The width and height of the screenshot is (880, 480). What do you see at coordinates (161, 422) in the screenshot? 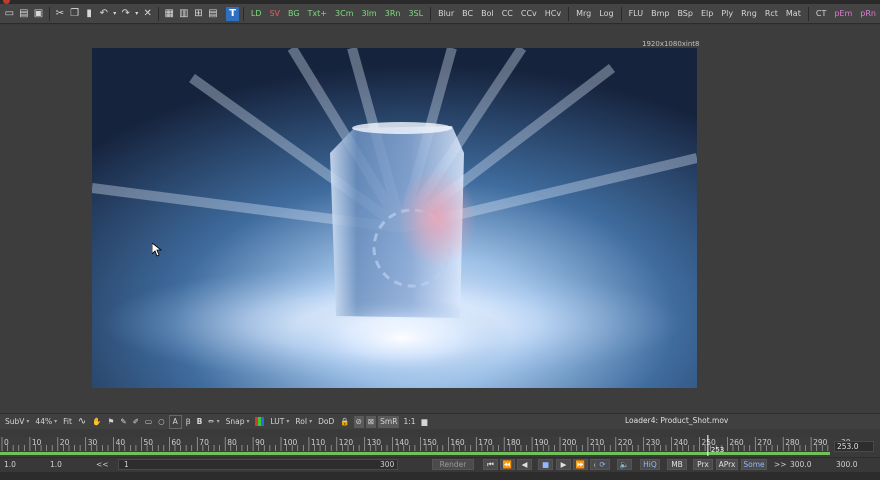
I see `circle-icon: ○` at bounding box center [161, 422].